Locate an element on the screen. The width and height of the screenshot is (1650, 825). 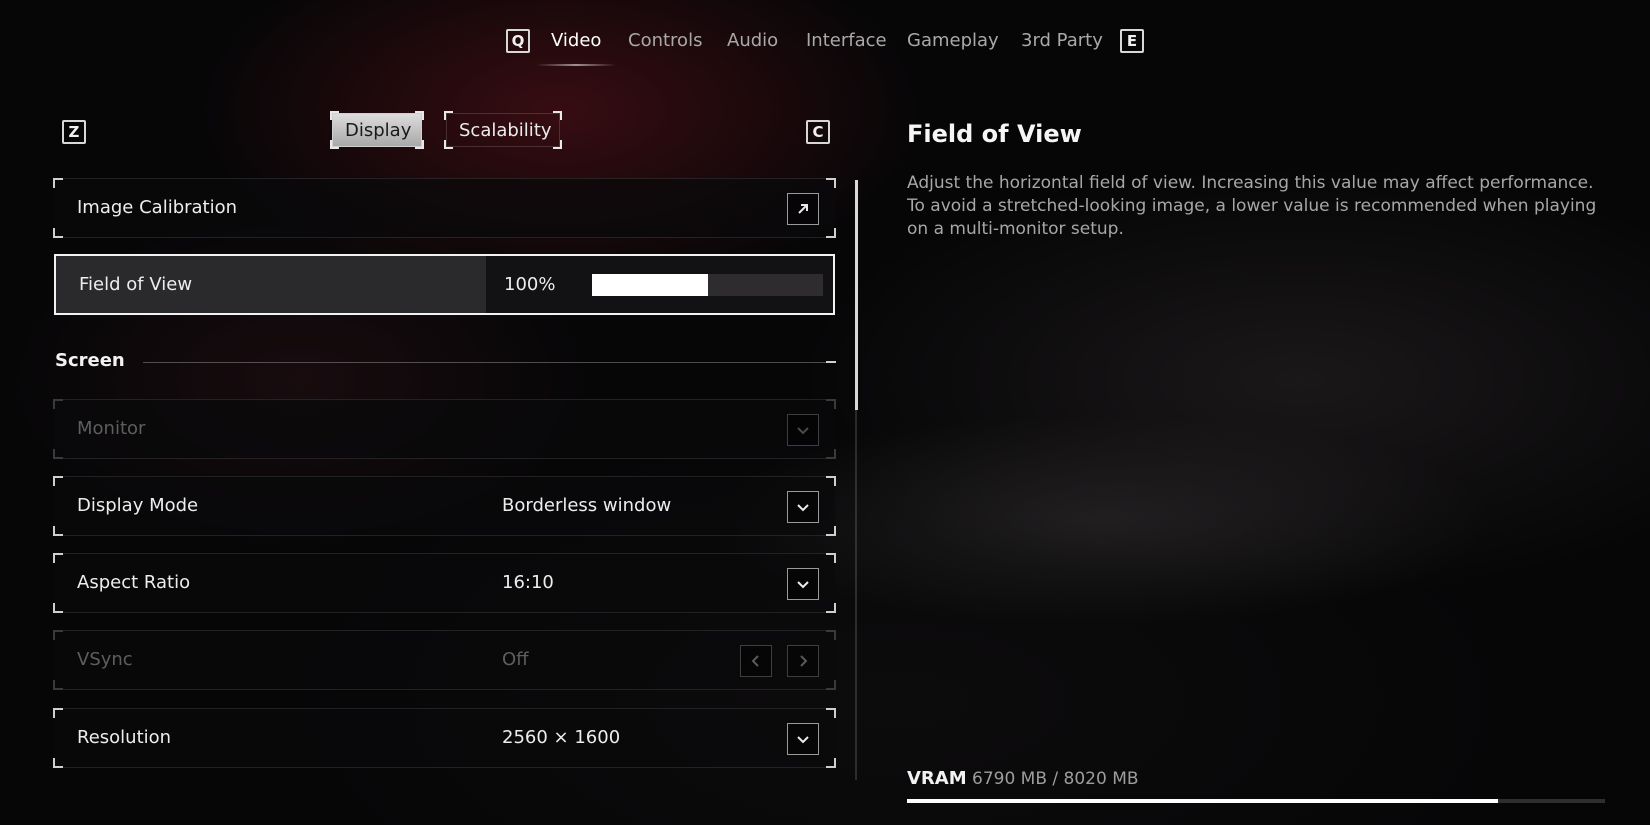
q-key-hint: Q is located at coordinates (518, 41).